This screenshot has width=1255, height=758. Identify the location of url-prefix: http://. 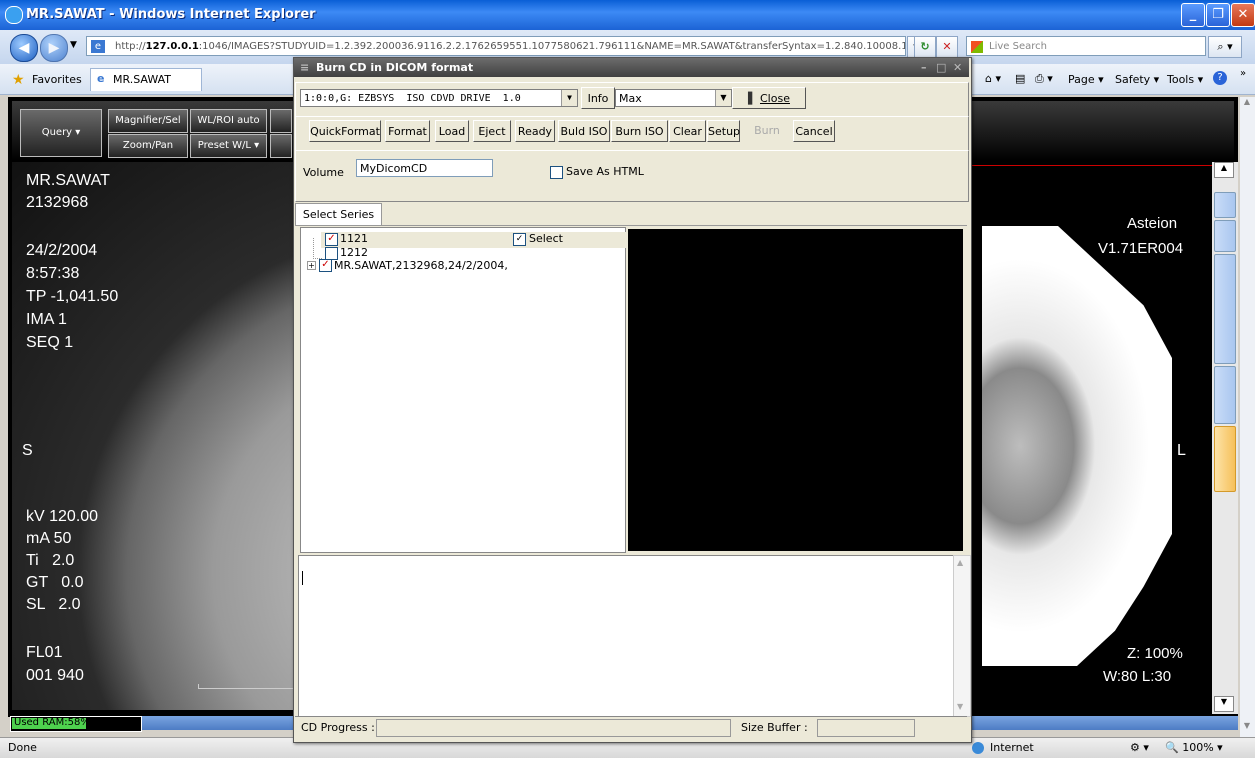
(130, 46).